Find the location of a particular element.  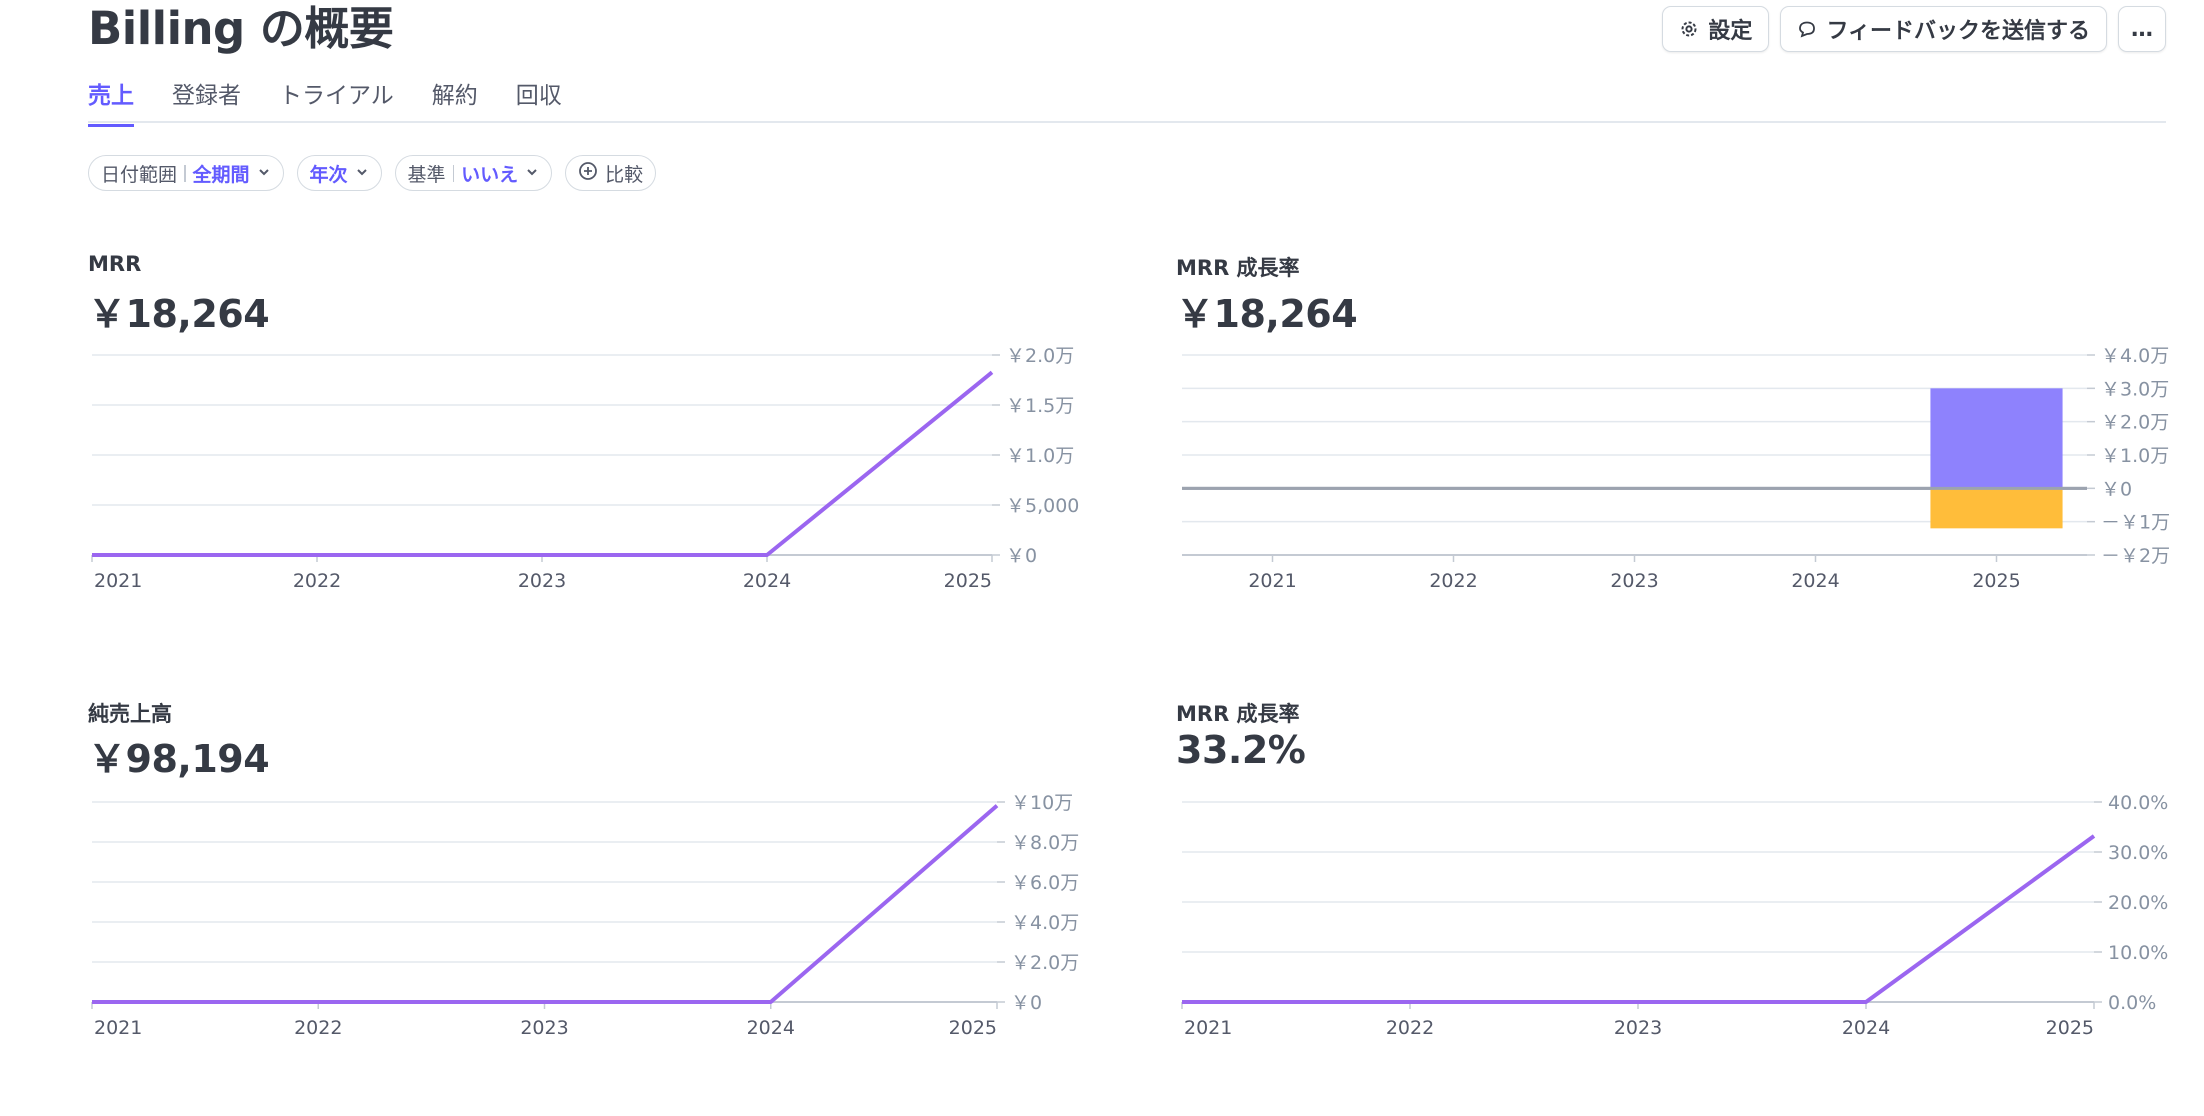

y-tick-label: 30.0% is located at coordinates (2138, 853).